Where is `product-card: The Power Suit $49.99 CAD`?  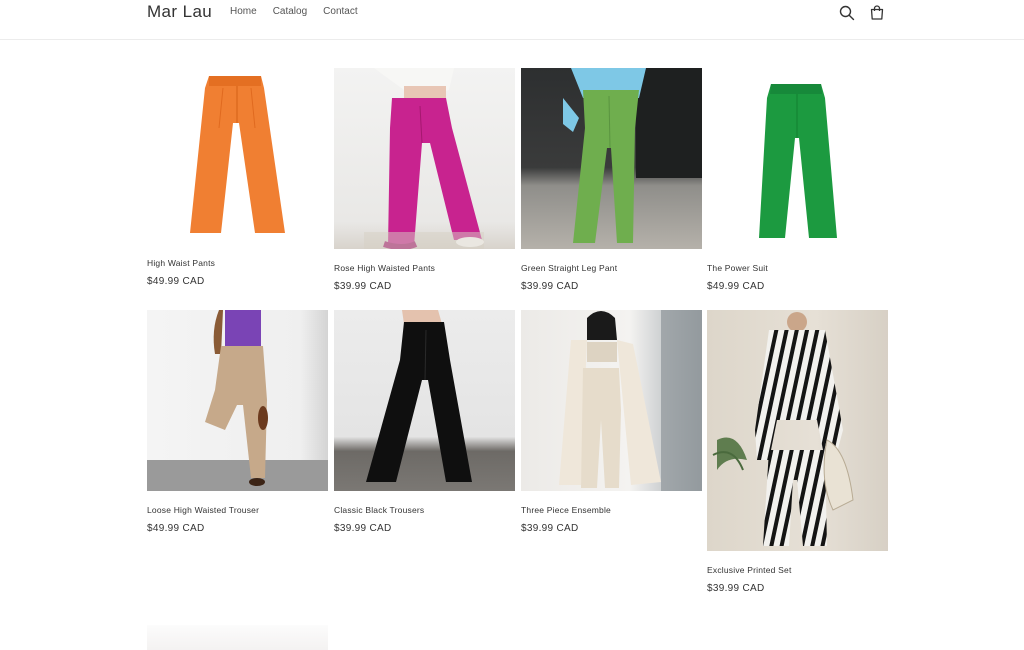
product-card: The Power Suit $49.99 CAD is located at coordinates (797, 180).